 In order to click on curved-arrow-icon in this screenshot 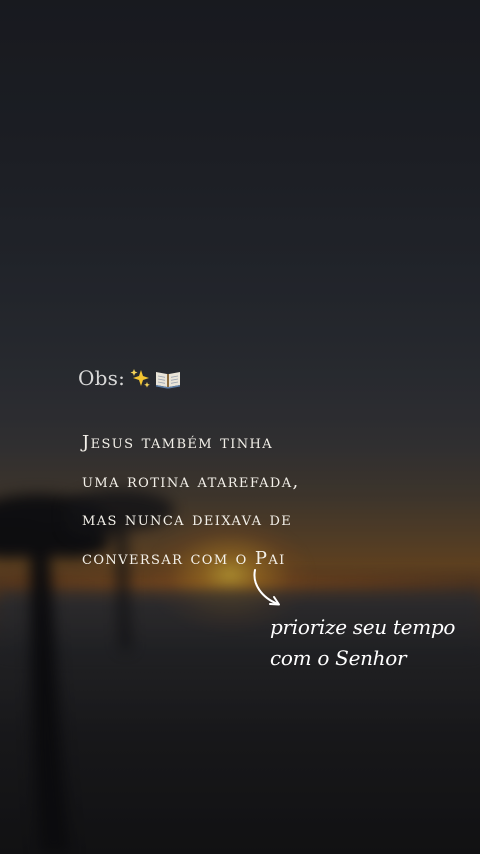, I will do `click(266, 587)`.